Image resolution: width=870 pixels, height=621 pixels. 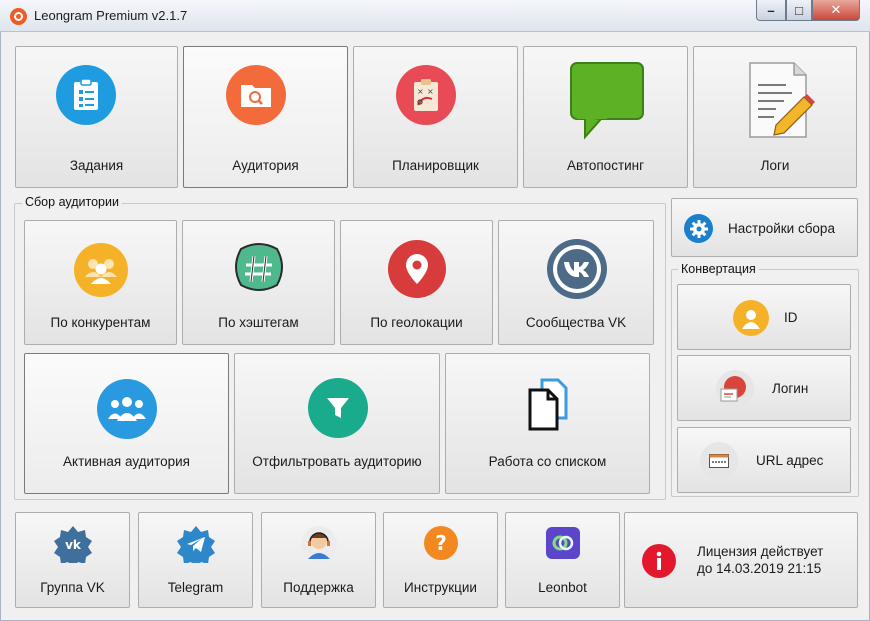 What do you see at coordinates (256, 95) in the screenshot?
I see `folder-search-icon` at bounding box center [256, 95].